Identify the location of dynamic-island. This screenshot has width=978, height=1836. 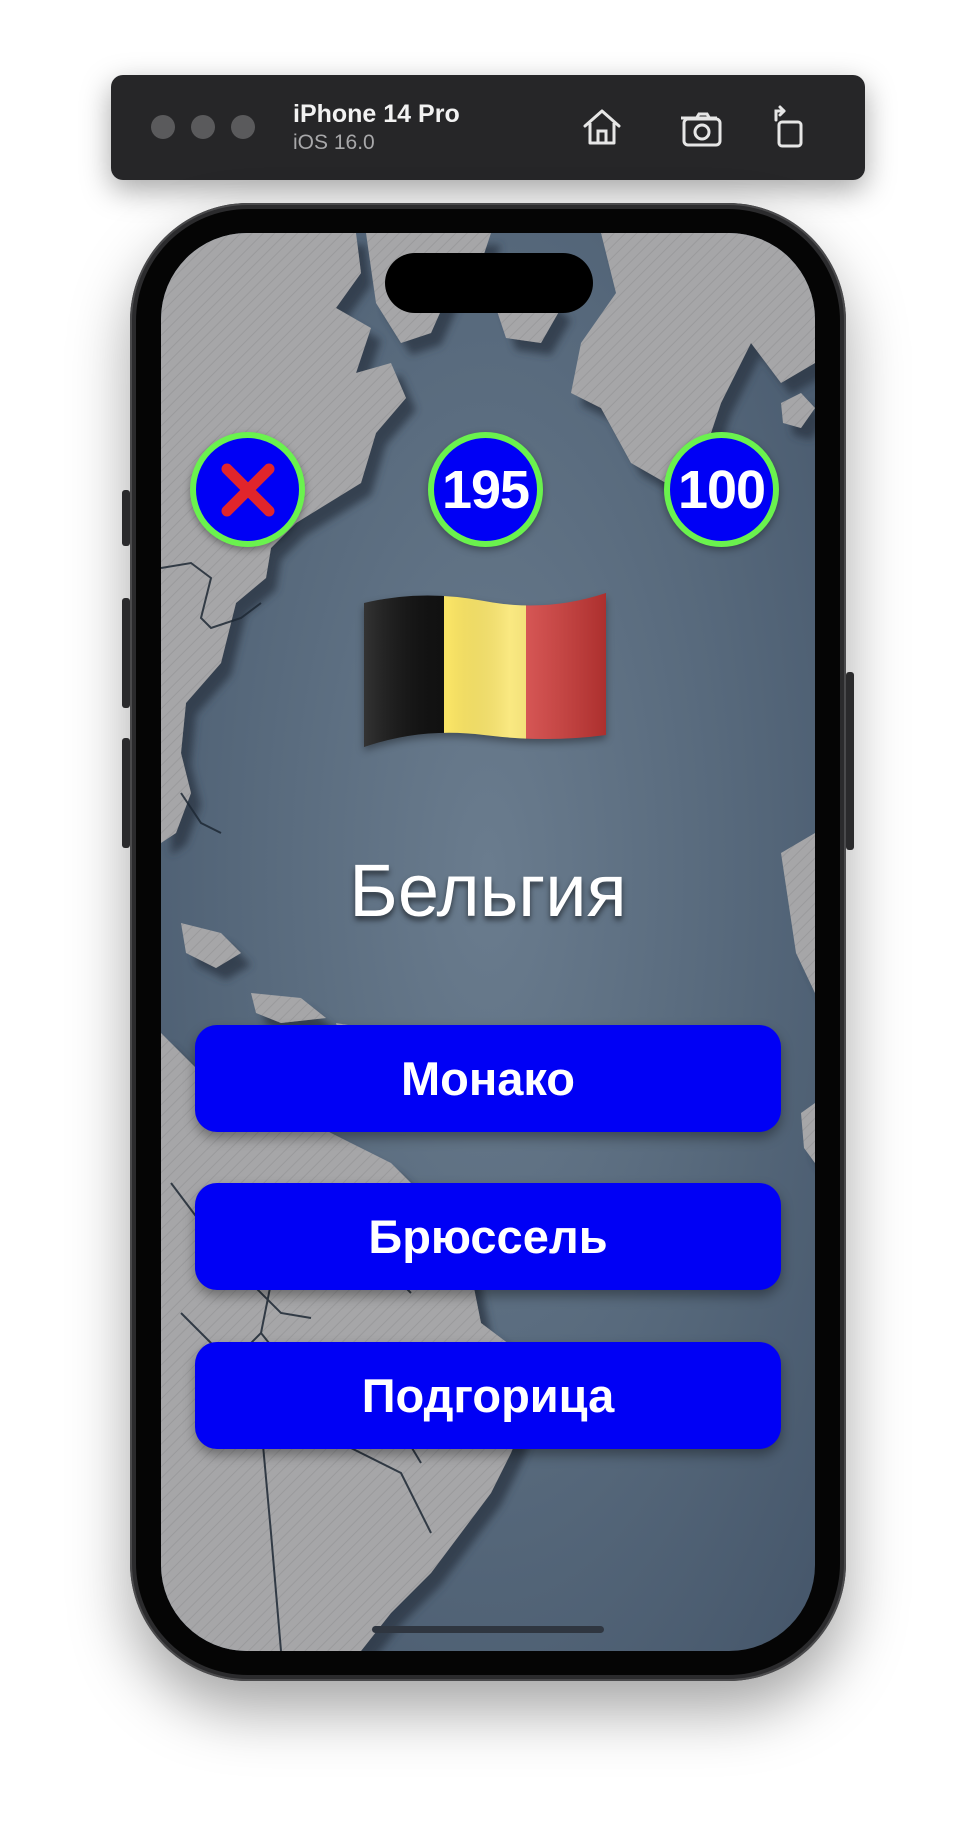
(489, 283).